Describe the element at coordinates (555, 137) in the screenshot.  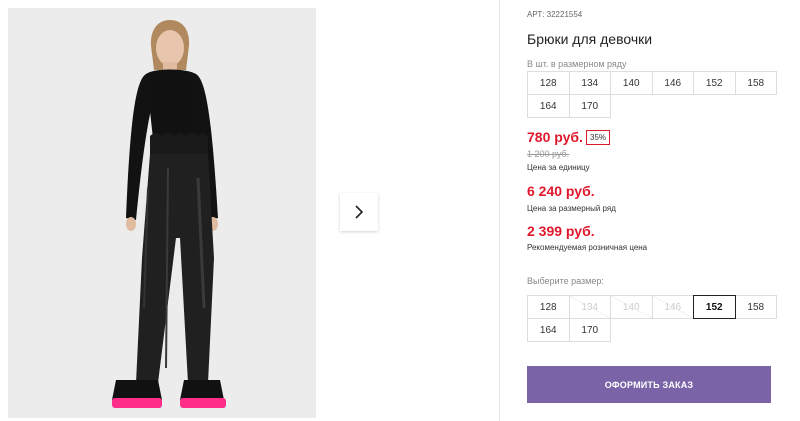
I see `unit-price: 780 руб.` at that location.